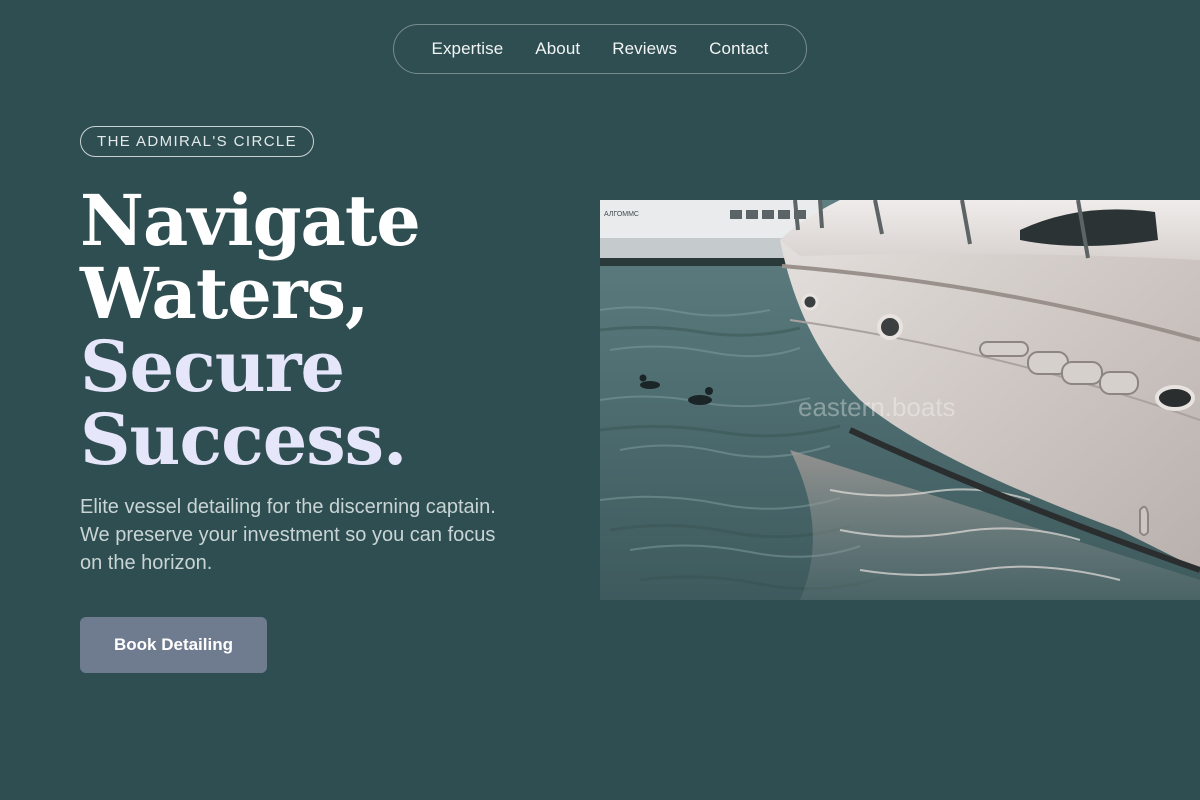 Image resolution: width=1200 pixels, height=800 pixels. I want to click on image-watermark: eastern.boats, so click(877, 407).